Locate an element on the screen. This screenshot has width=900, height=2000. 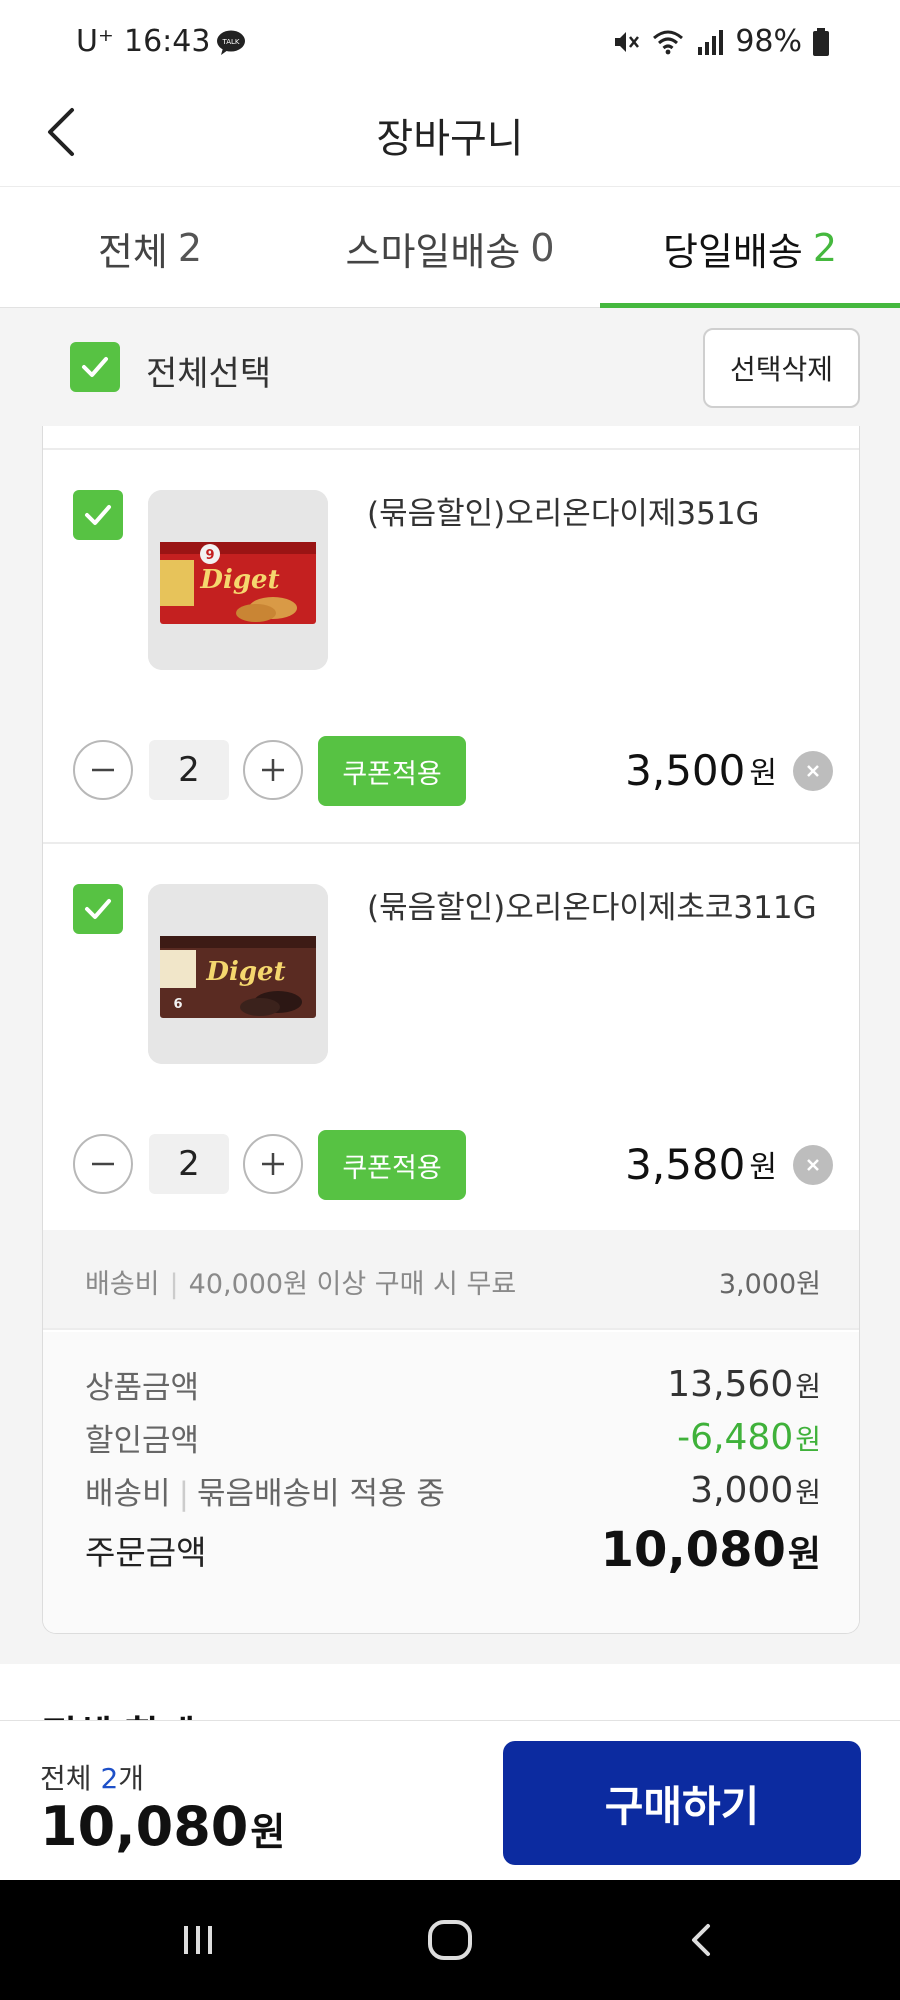
price-value: 3,500 is located at coordinates (685, 770).